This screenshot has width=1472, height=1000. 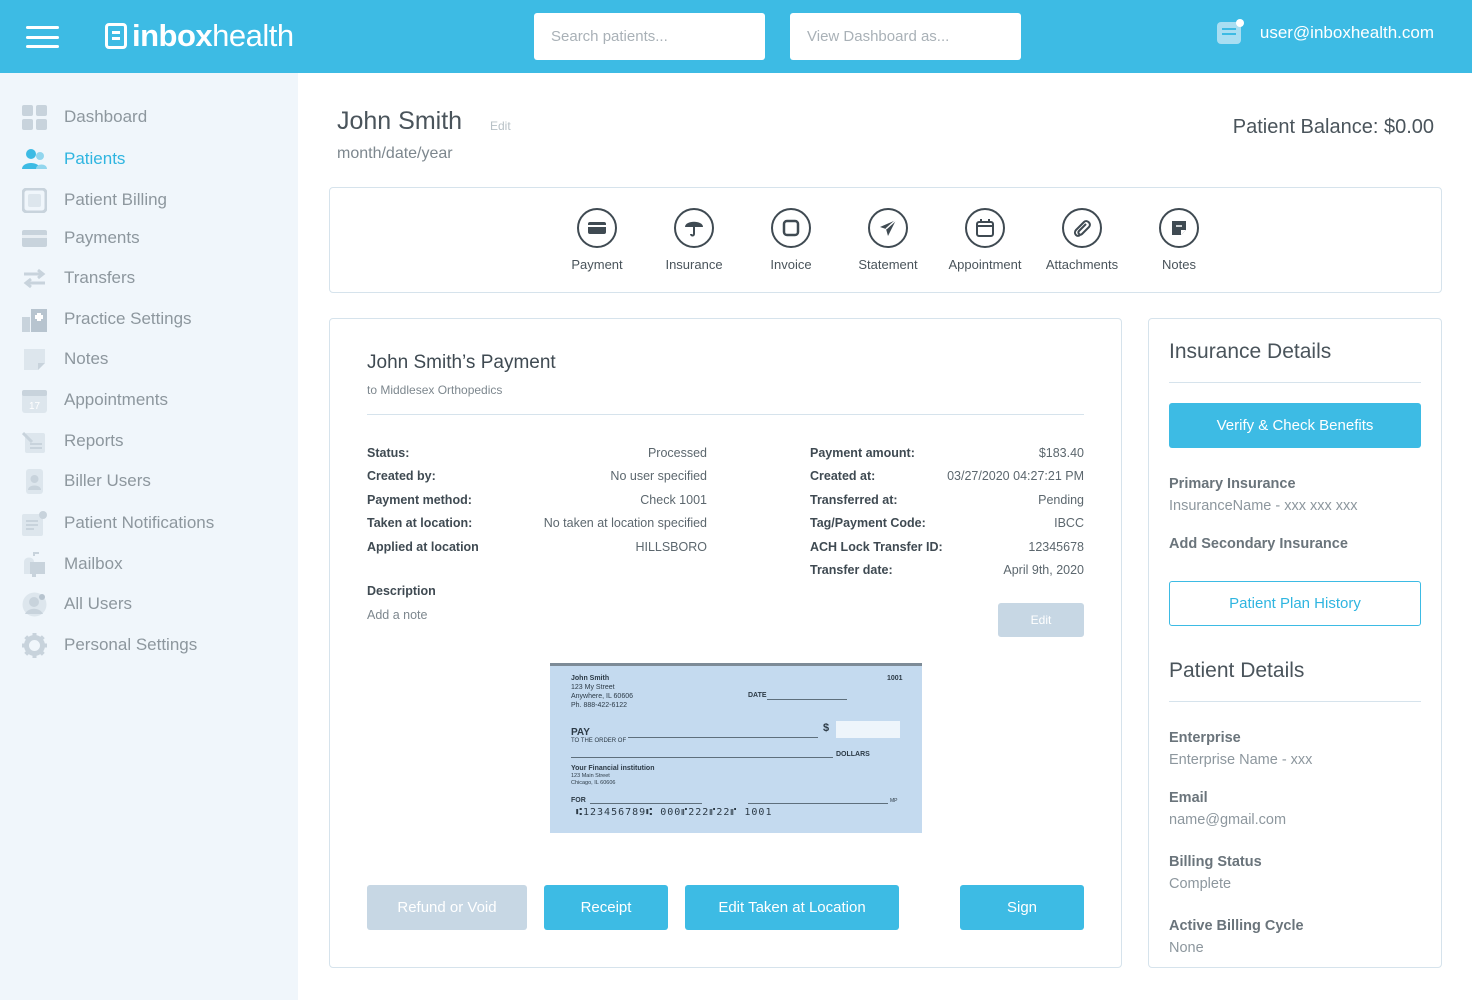 What do you see at coordinates (388, 453) in the screenshot?
I see `field-key: Status:` at bounding box center [388, 453].